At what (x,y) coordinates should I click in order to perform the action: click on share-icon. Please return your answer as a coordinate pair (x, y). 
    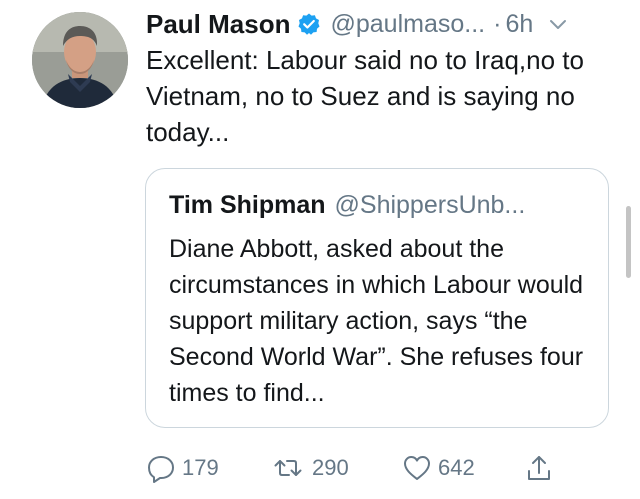
    Looking at the image, I should click on (539, 468).